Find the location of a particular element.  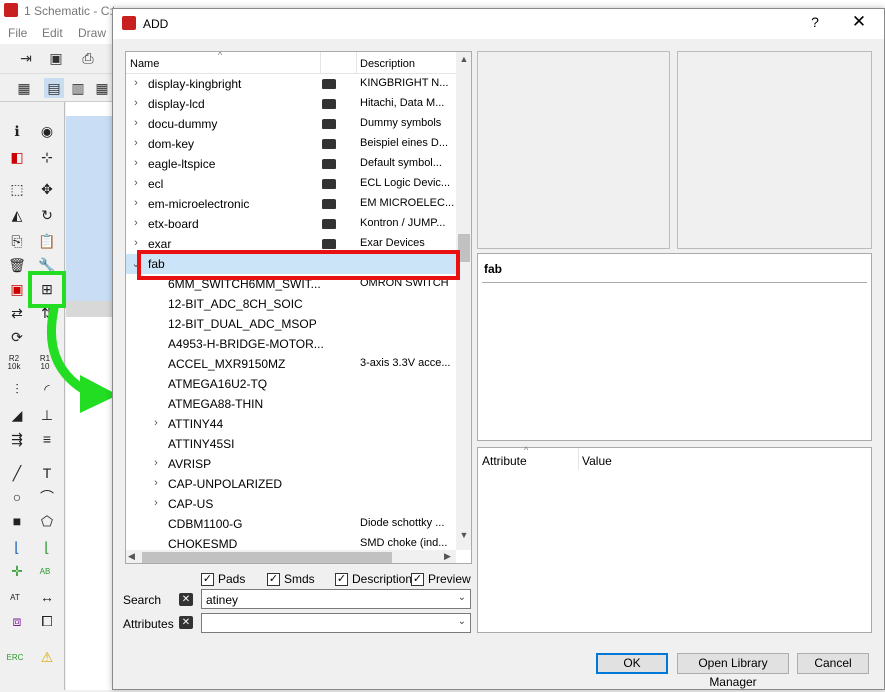

menu-edit: Edit is located at coordinates (52, 33).